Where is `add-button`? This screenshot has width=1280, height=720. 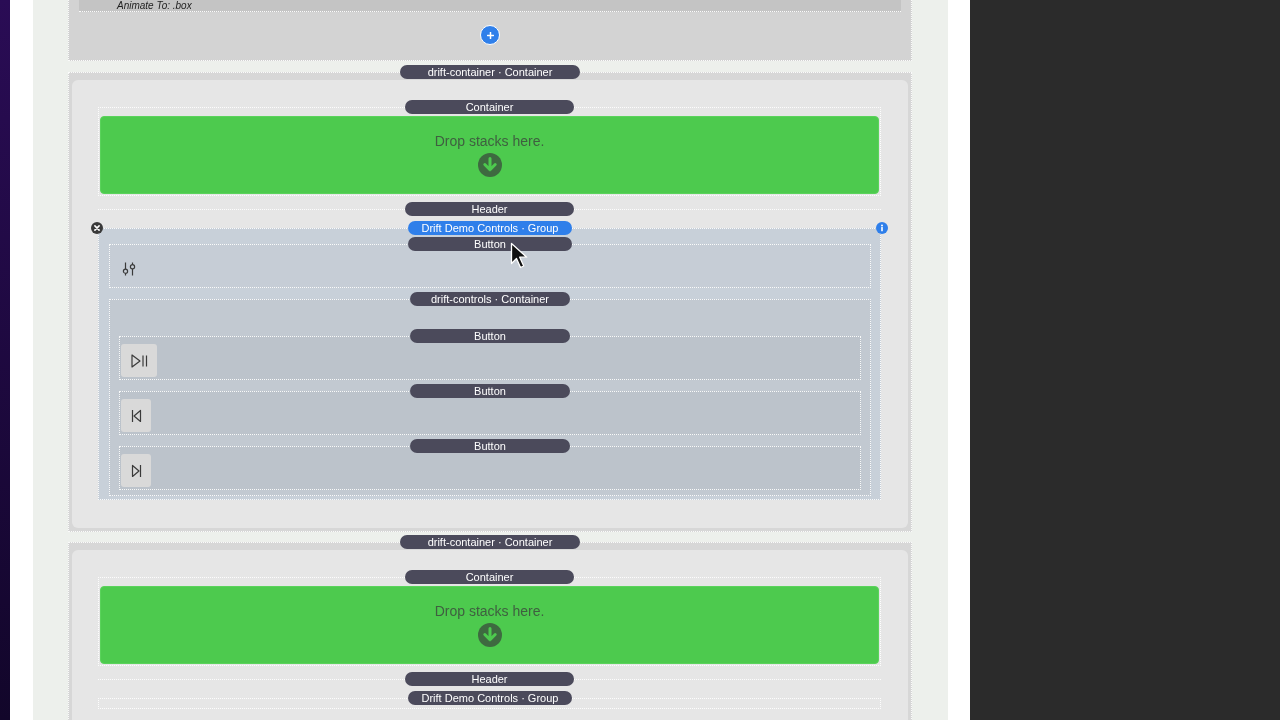 add-button is located at coordinates (490, 35).